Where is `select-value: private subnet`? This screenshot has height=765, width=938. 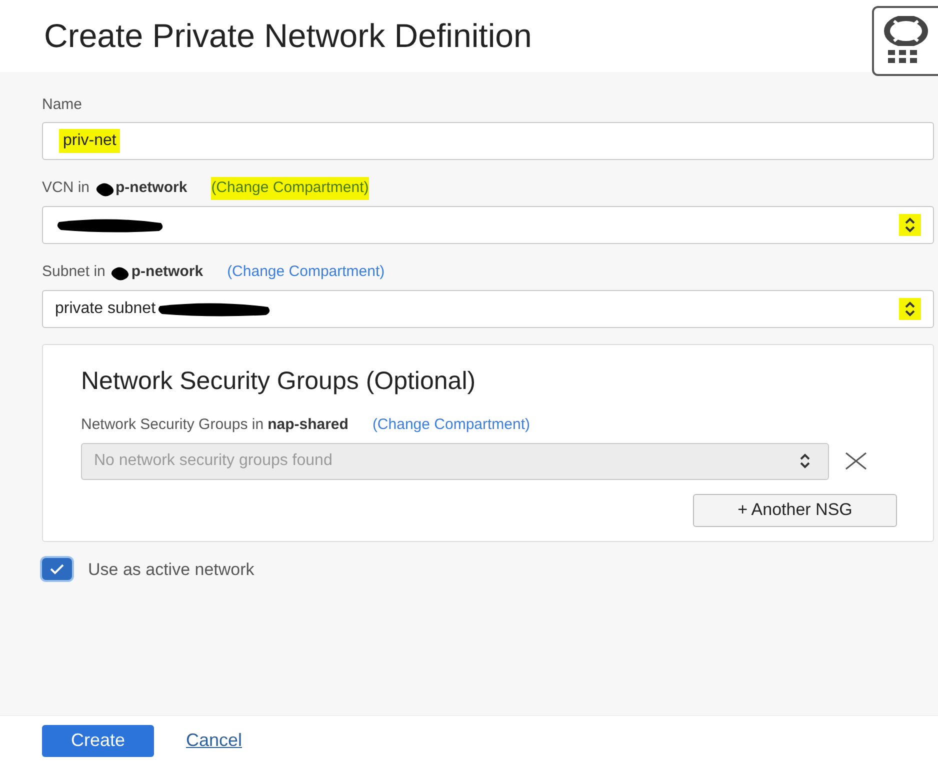
select-value: private subnet is located at coordinates (105, 308).